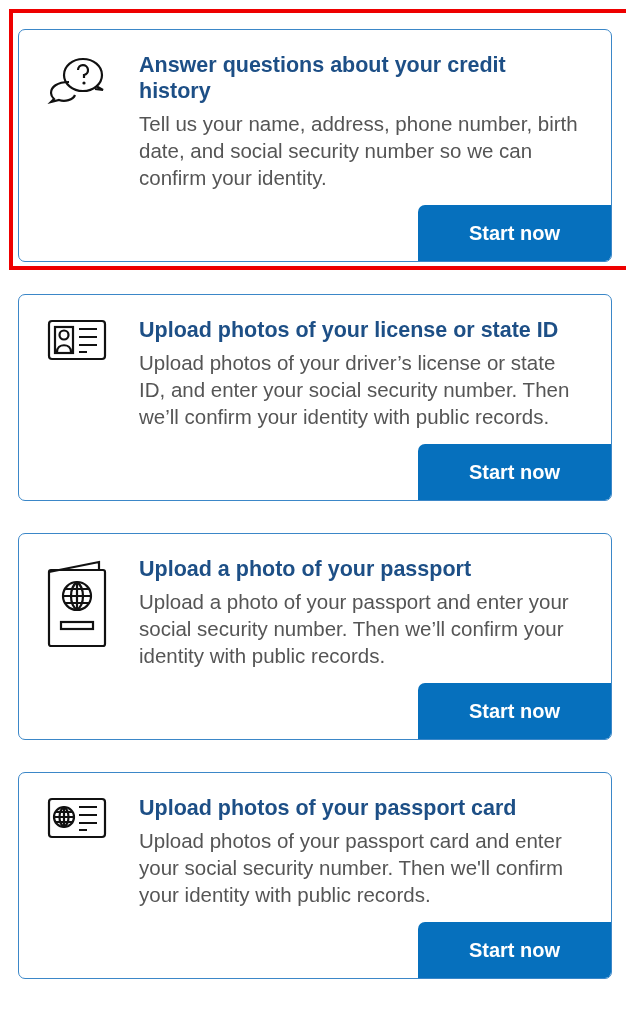 Image resolution: width=626 pixels, height=1028 pixels. Describe the element at coordinates (77, 818) in the screenshot. I see `passport-card-icon` at that location.